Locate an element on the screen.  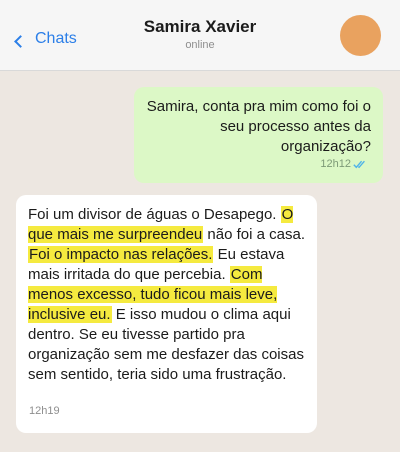
double-check-icon is located at coordinates (359, 164).